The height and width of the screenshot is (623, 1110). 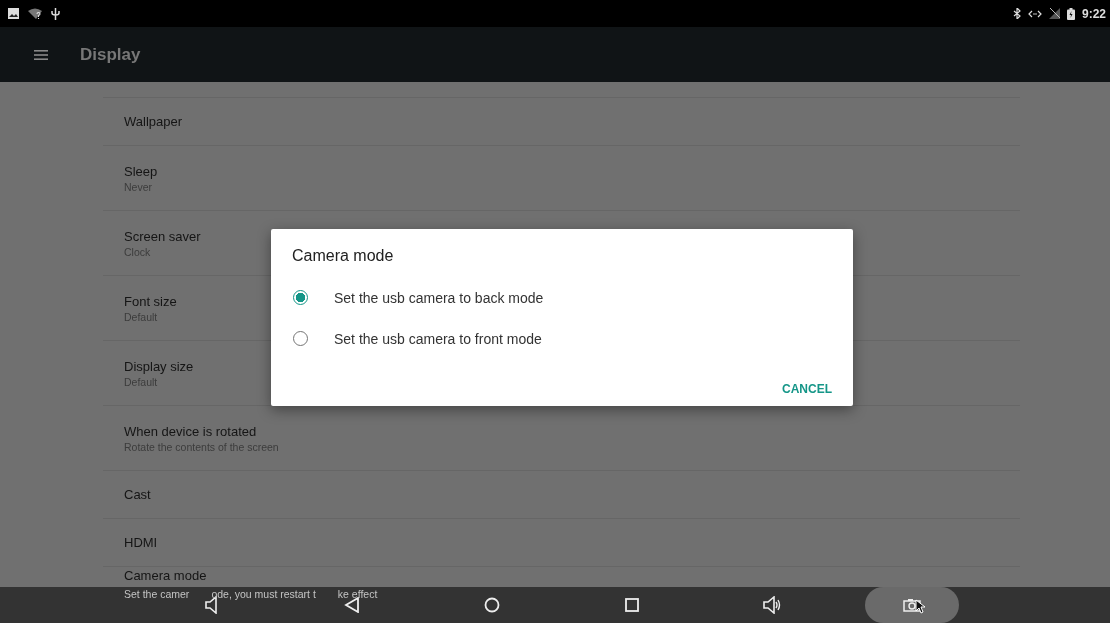 What do you see at coordinates (1034, 13) in the screenshot?
I see `data-arrows-icon` at bounding box center [1034, 13].